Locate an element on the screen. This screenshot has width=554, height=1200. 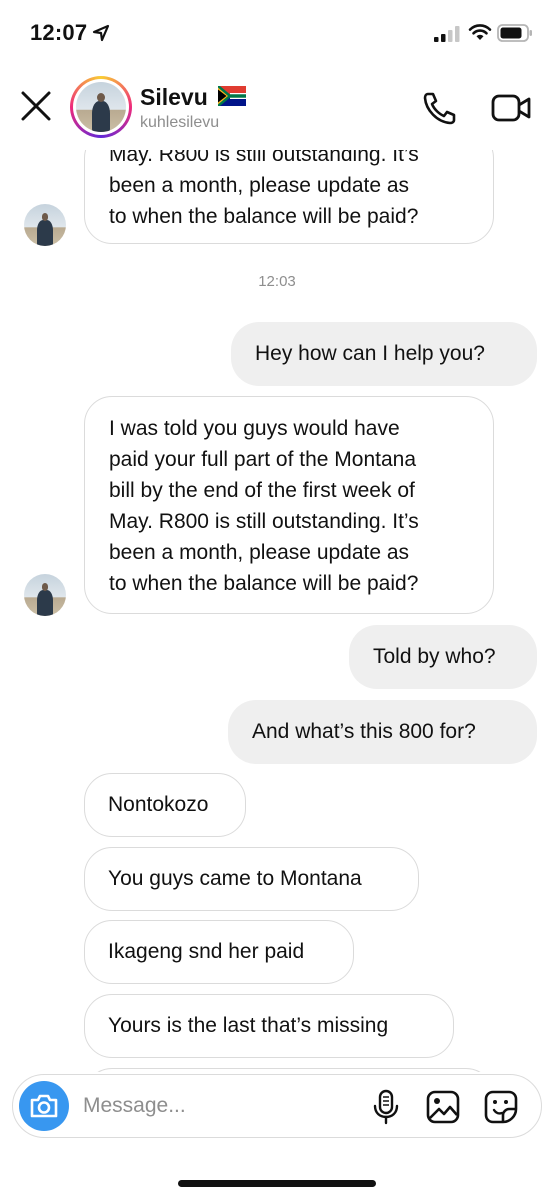
contact-username: kuhlesilevu is located at coordinates (179, 123).